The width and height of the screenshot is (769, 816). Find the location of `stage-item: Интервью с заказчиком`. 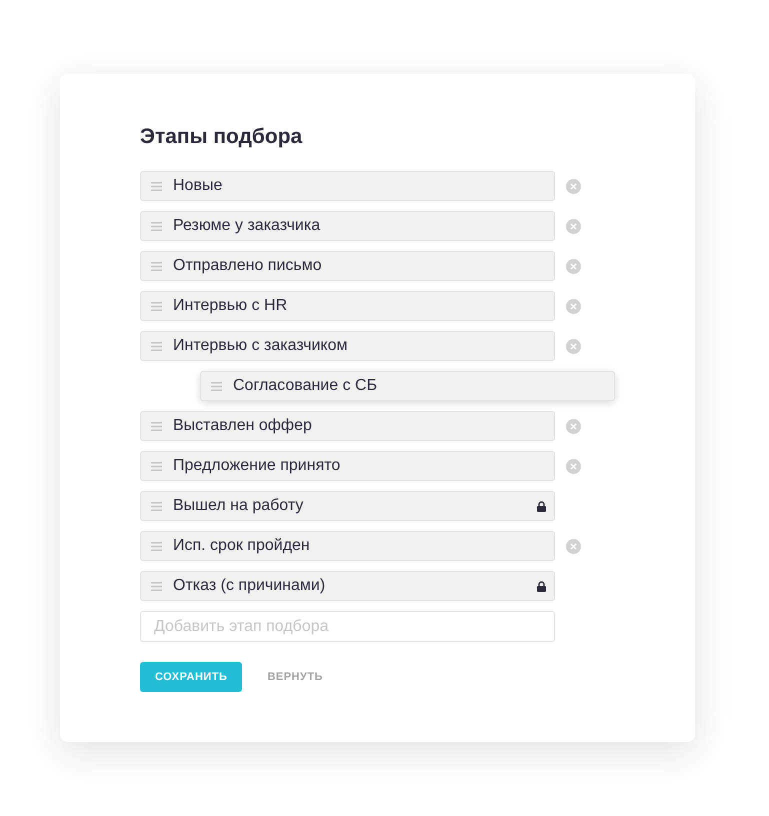

stage-item: Интервью с заказчиком is located at coordinates (347, 346).